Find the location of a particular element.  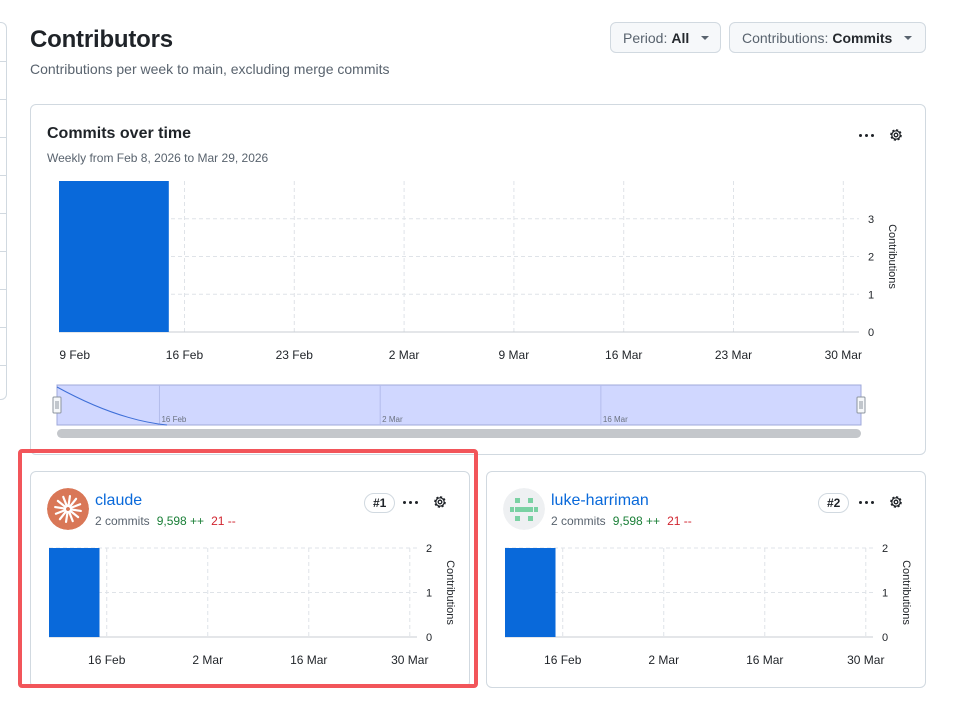

navigator-label: 16 Feb is located at coordinates (173, 419).